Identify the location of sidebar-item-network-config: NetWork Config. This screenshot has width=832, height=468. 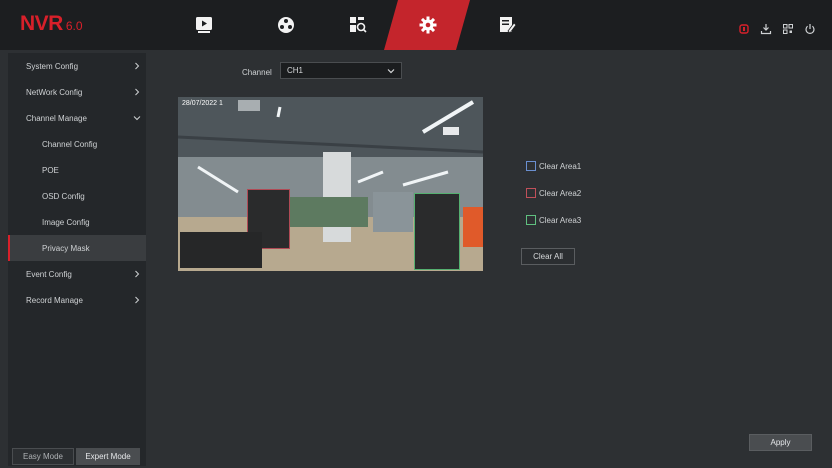
(77, 92).